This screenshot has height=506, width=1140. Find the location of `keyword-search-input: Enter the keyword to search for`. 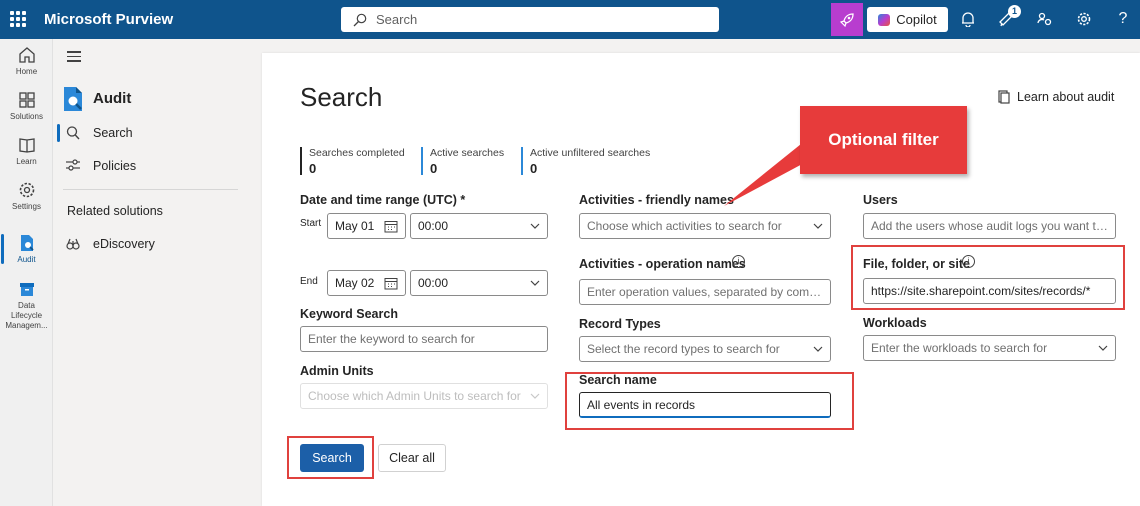

keyword-search-input: Enter the keyword to search for is located at coordinates (424, 339).